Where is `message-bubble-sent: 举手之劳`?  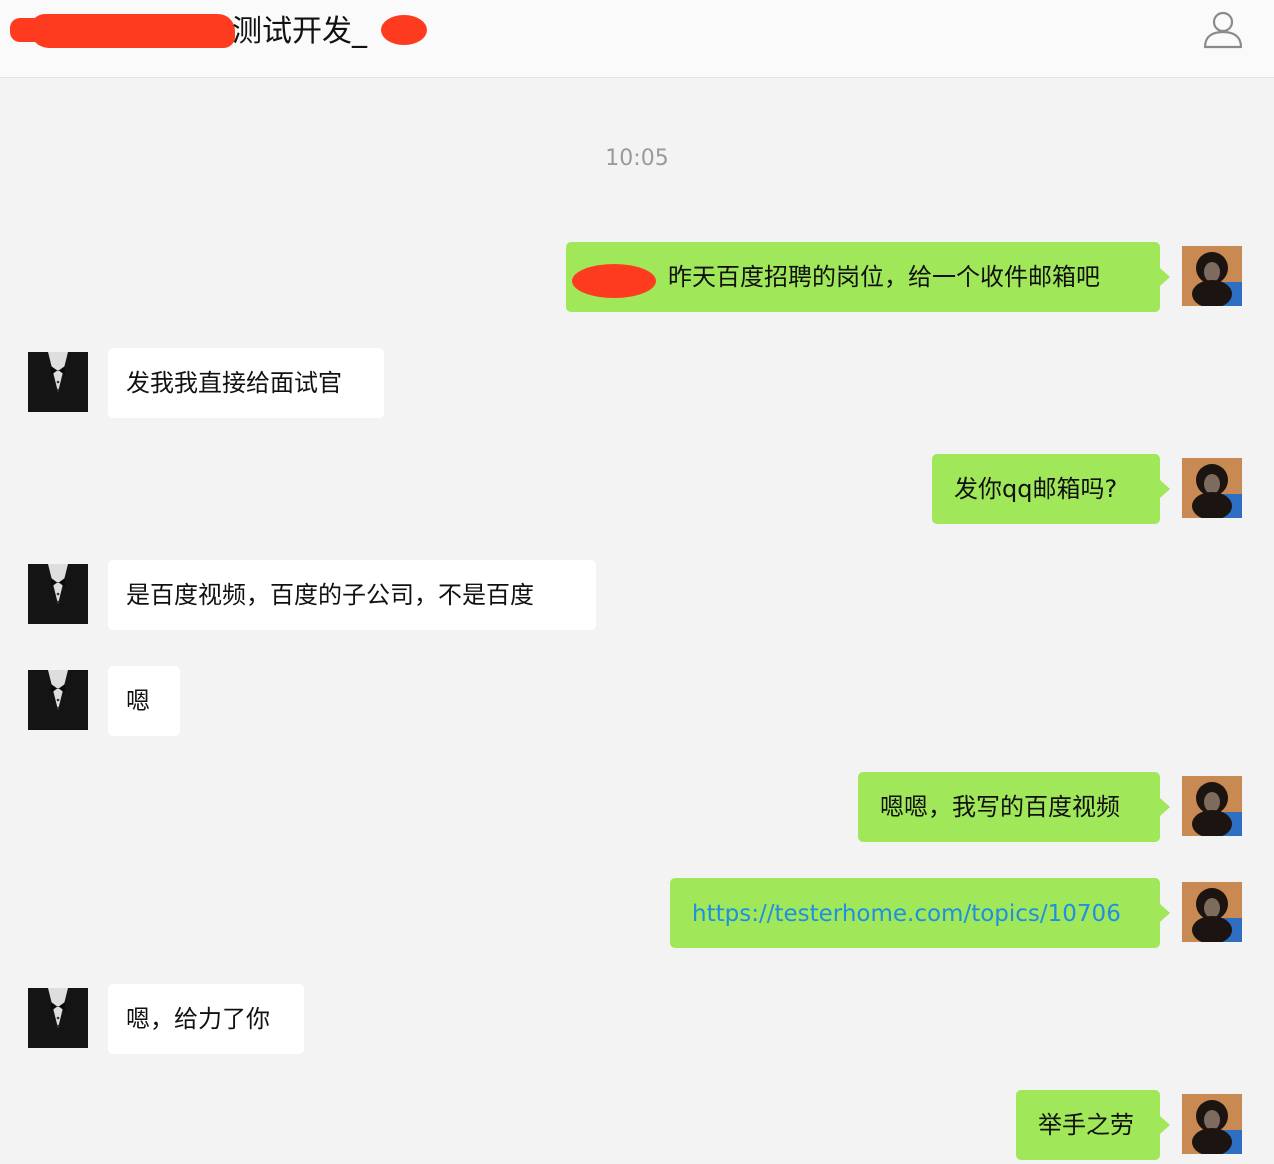
message-bubble-sent: 举手之劳 is located at coordinates (1093, 1125).